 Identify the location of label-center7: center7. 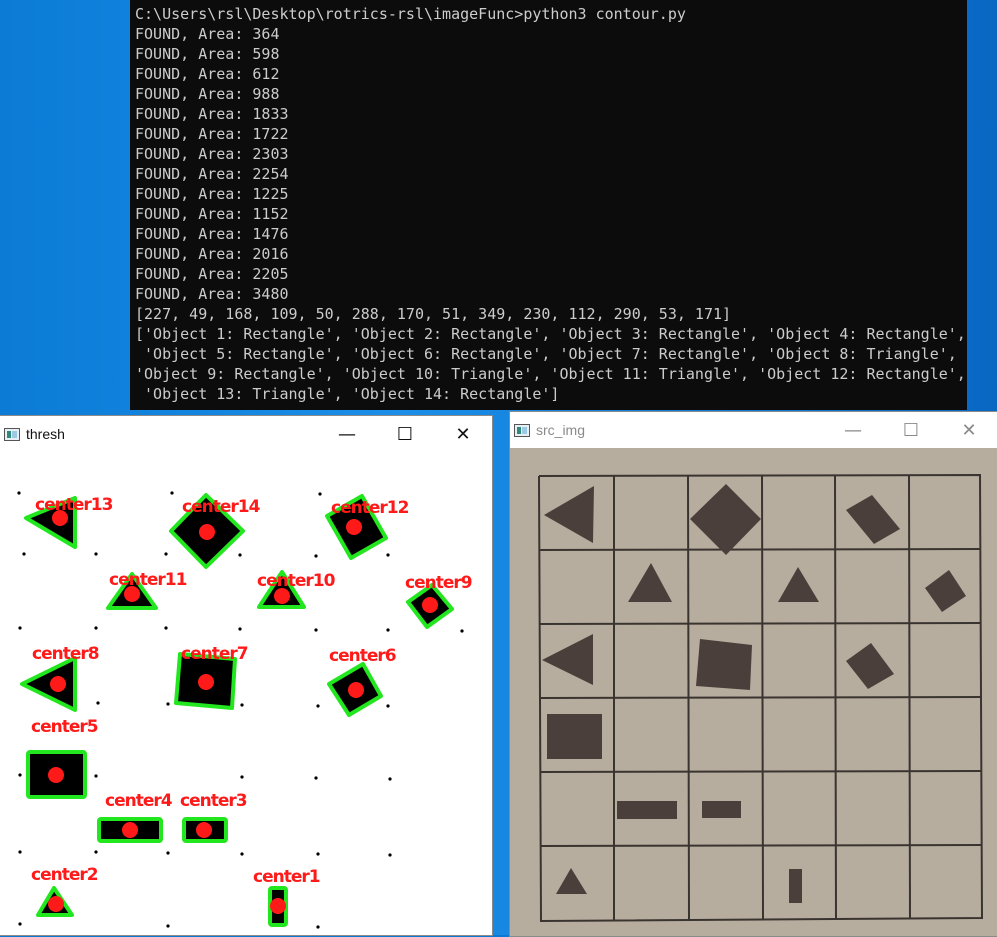
(214, 654).